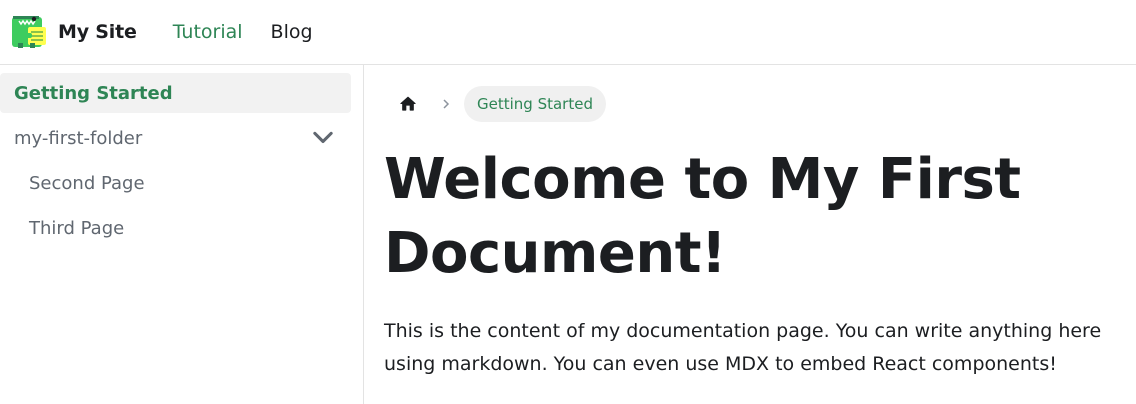 The image size is (1136, 404). I want to click on sidebar-item-second-page: Second Page, so click(175, 183).